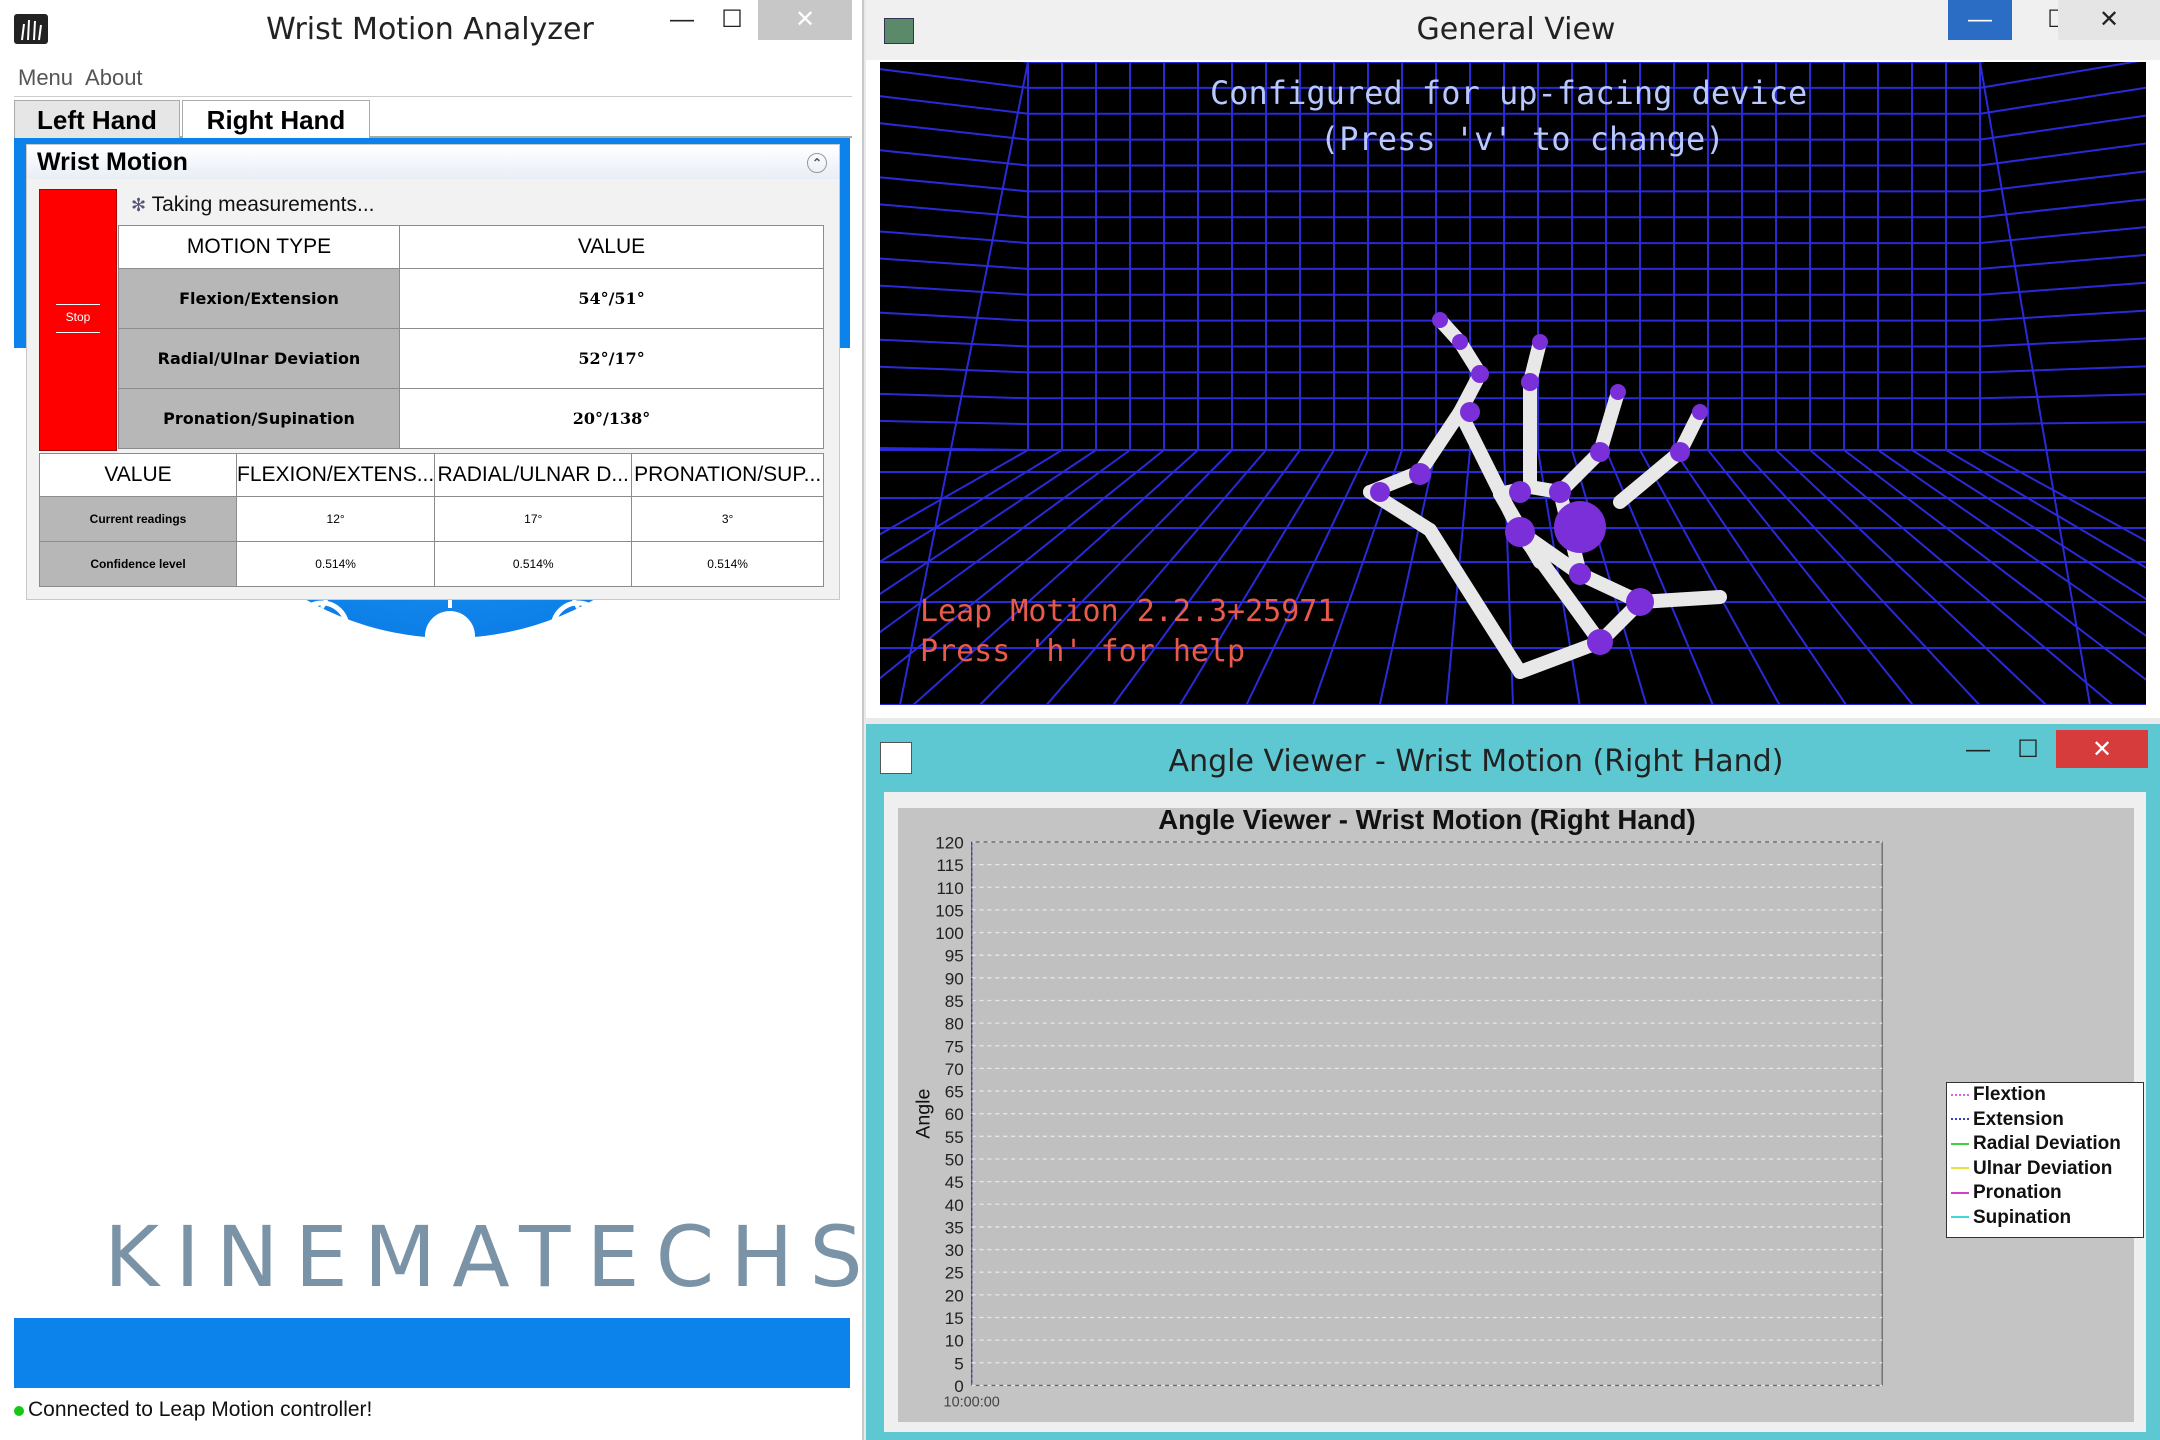 The image size is (2160, 1440). What do you see at coordinates (727, 519) in the screenshot?
I see `reading-cell: 3°` at bounding box center [727, 519].